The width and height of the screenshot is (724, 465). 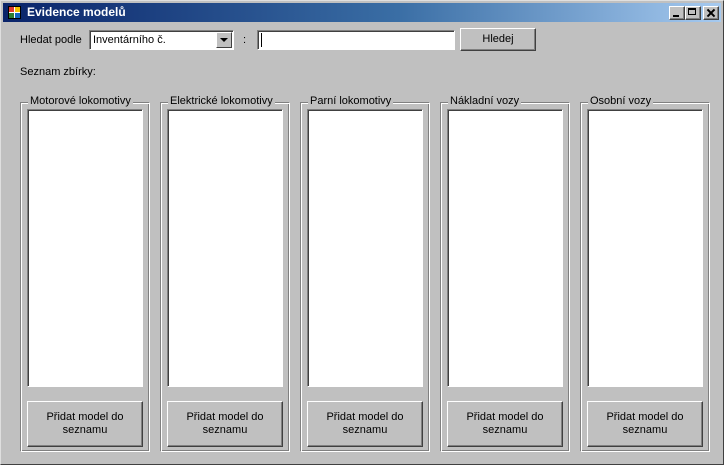 What do you see at coordinates (356, 40) in the screenshot?
I see `search-input` at bounding box center [356, 40].